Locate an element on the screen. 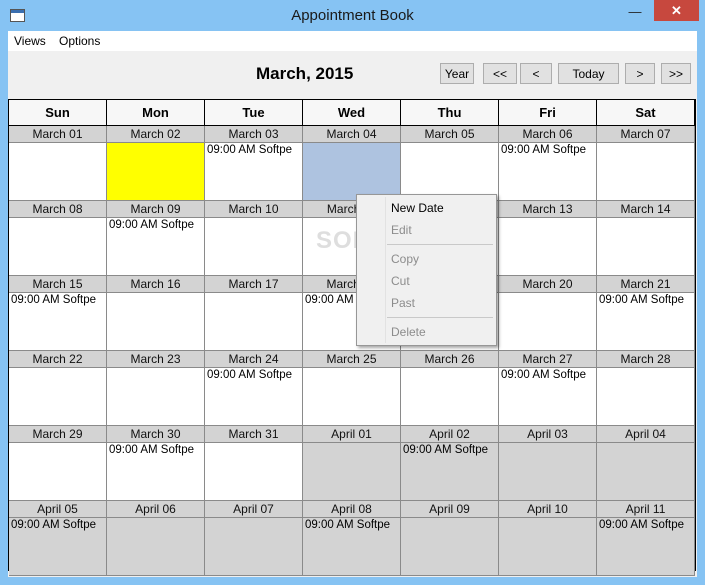  calendar-day-cell: April 04 is located at coordinates (646, 463).